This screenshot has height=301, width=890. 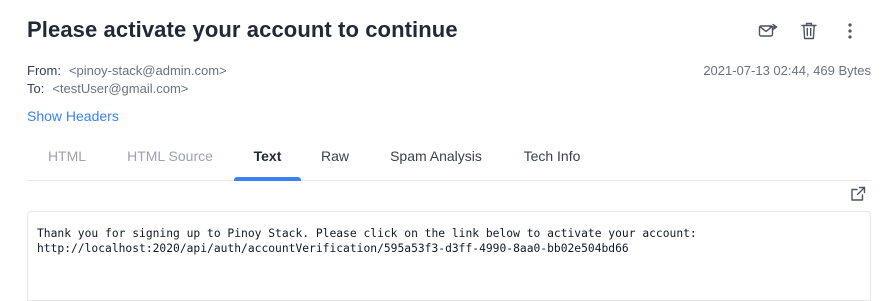 What do you see at coordinates (787, 70) in the screenshot?
I see `date-size: 2021-07-13 02:44, 469 Bytes` at bounding box center [787, 70].